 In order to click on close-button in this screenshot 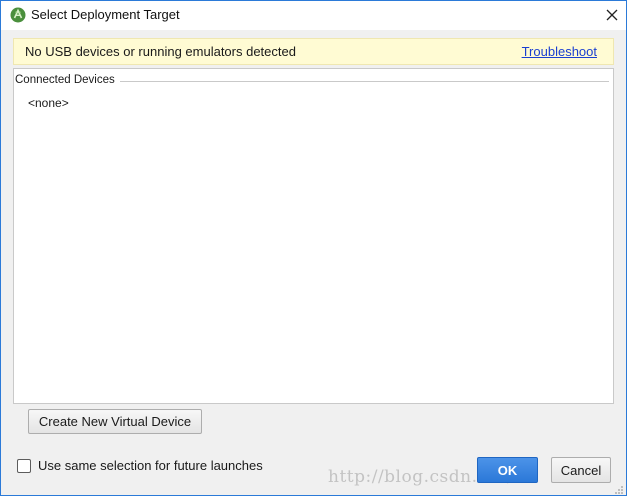, I will do `click(612, 15)`.